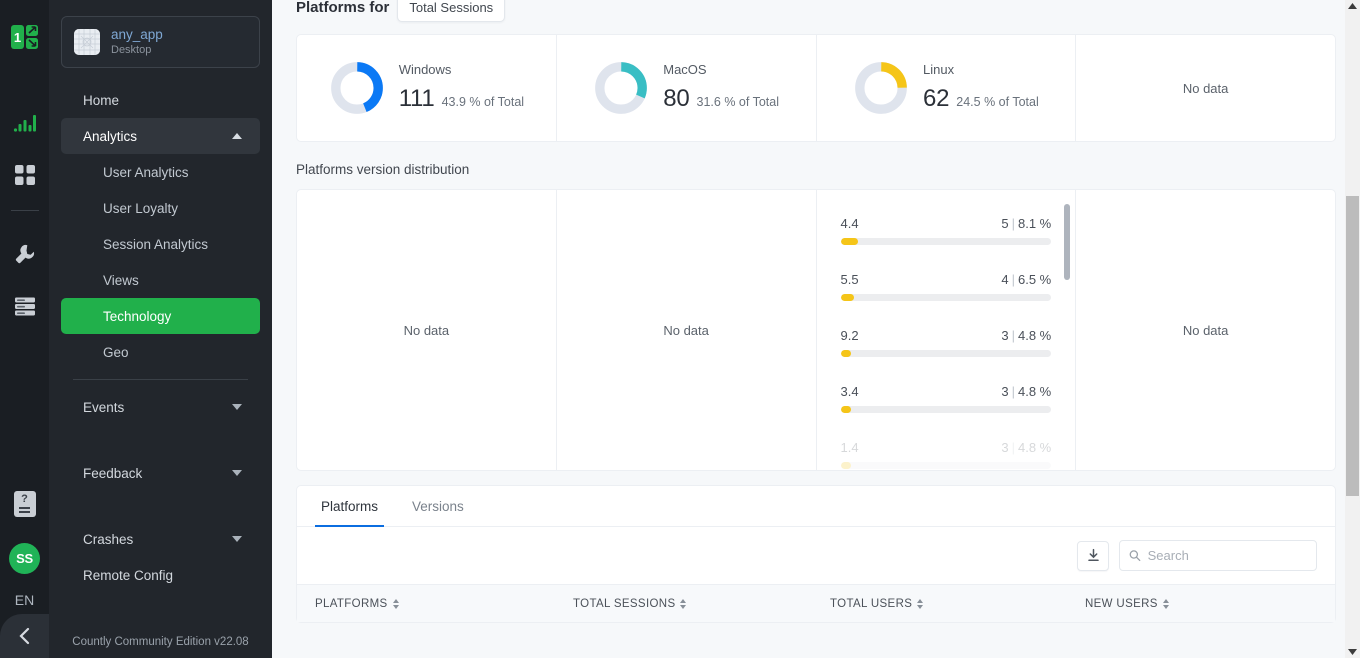 This screenshot has width=1360, height=658. Describe the element at coordinates (25, 254) in the screenshot. I see `wrench-tools-icon` at that location.